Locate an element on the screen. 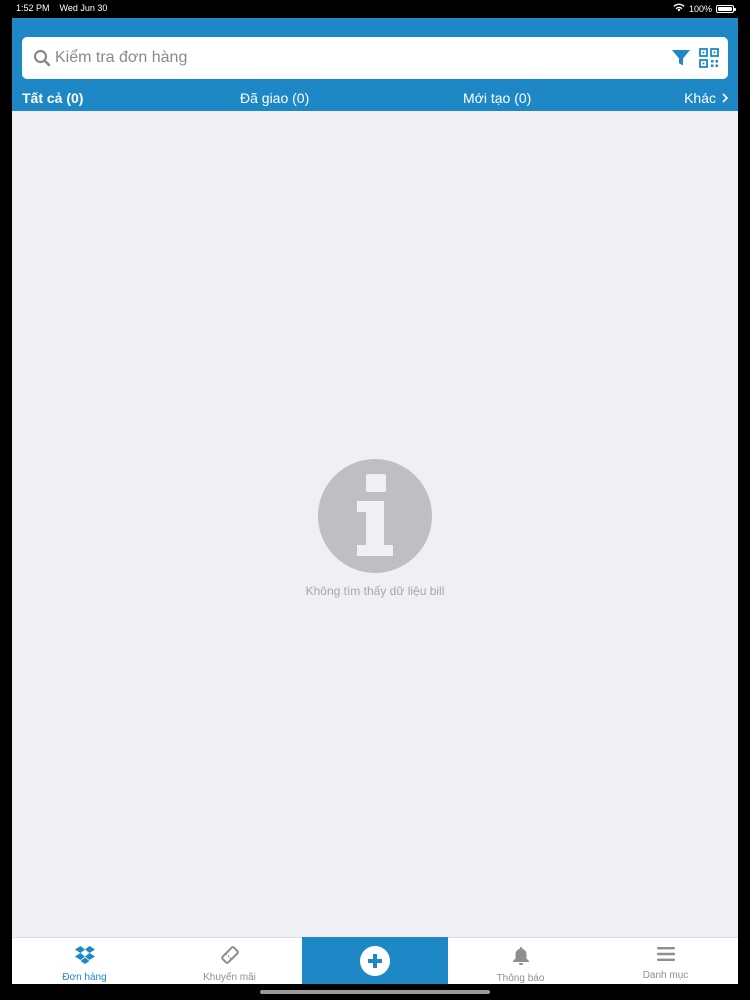 Image resolution: width=750 pixels, height=1000 pixels. empty-message: Không tìm thấy dữ liệu bill is located at coordinates (375, 591).